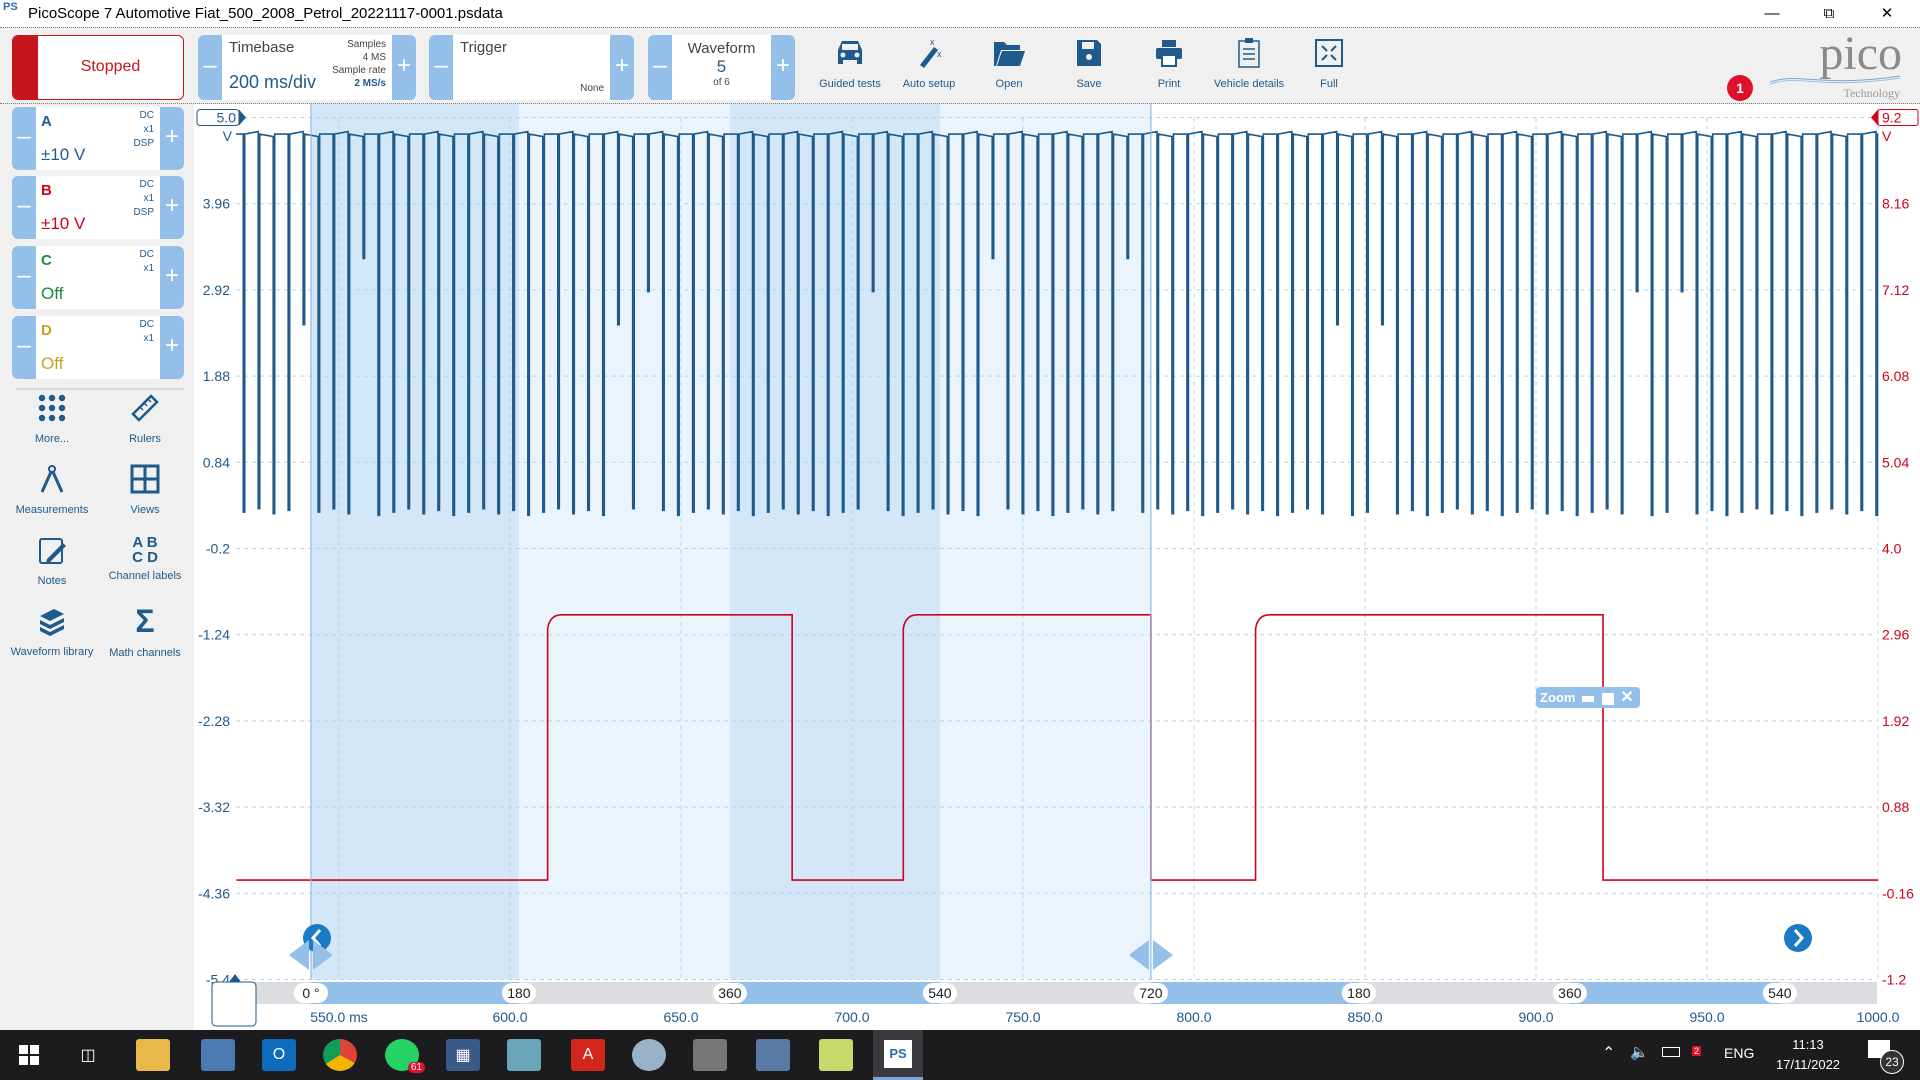 The height and width of the screenshot is (1080, 1920). Describe the element at coordinates (1608, 1053) in the screenshot. I see `show-hidden-icons: ⌃` at that location.